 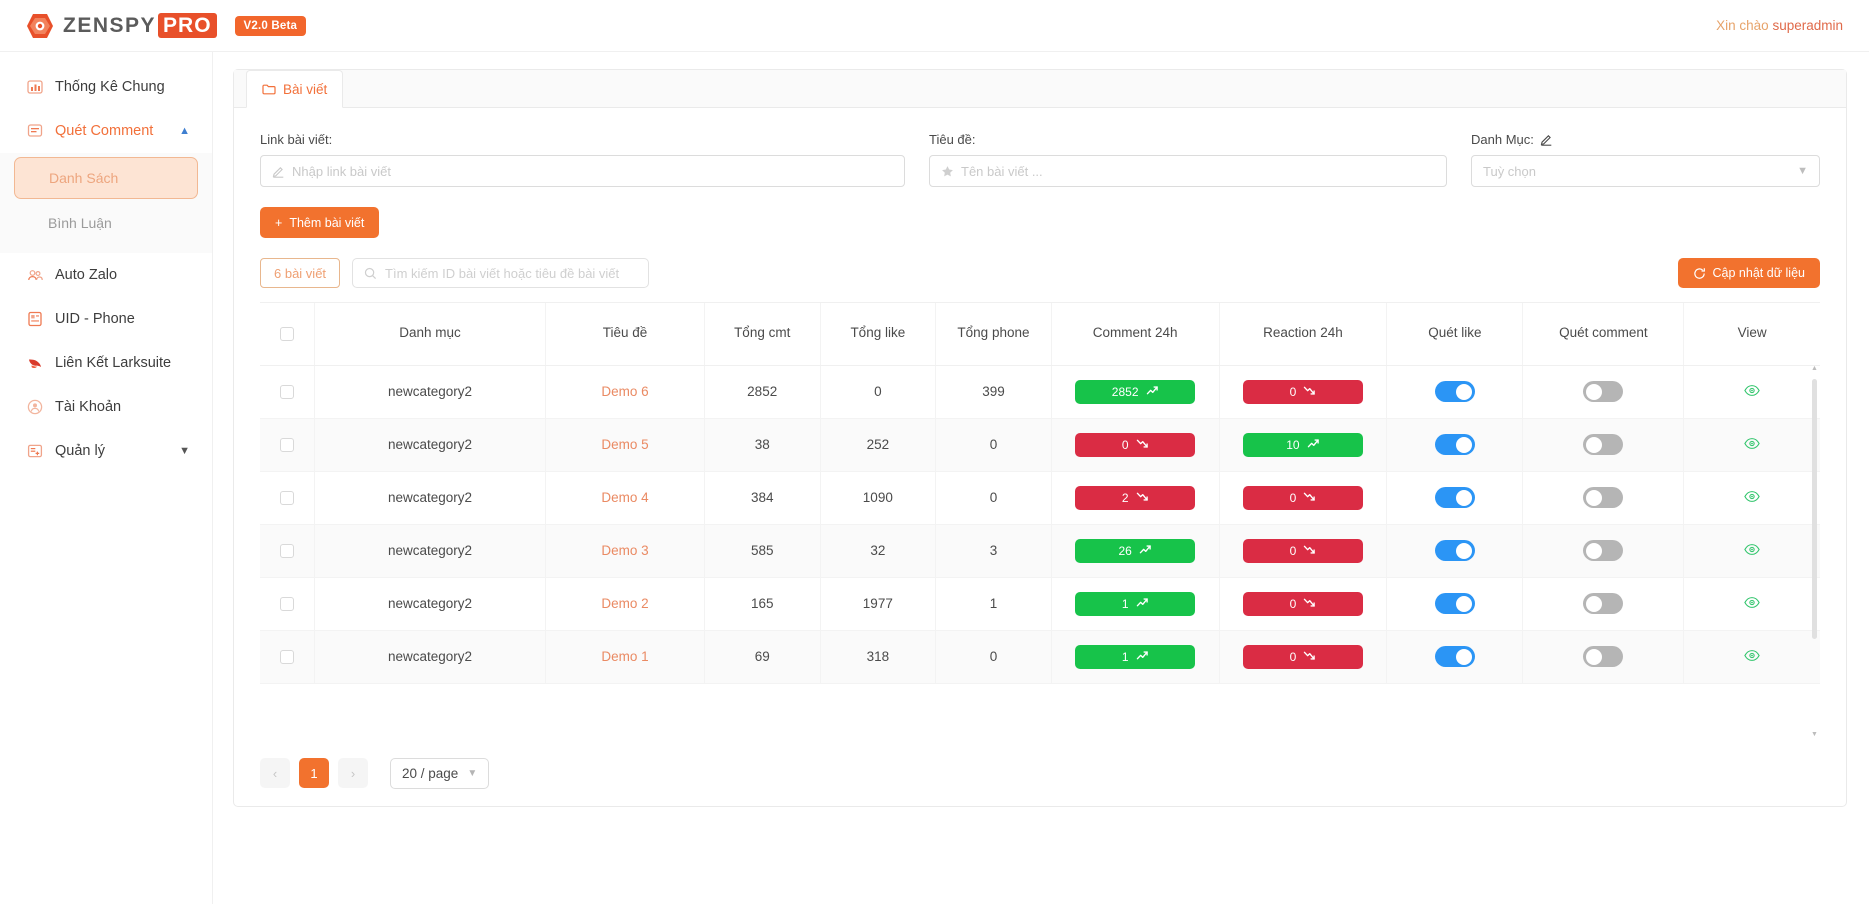 I want to click on header-tong-like: Tổng like, so click(x=878, y=334).